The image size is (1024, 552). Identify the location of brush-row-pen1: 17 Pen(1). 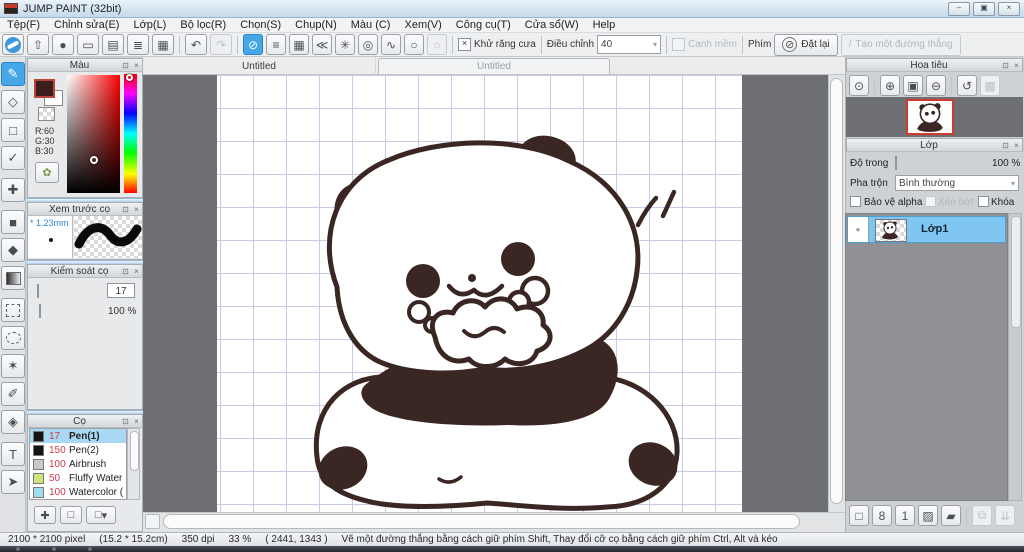
(78, 436).